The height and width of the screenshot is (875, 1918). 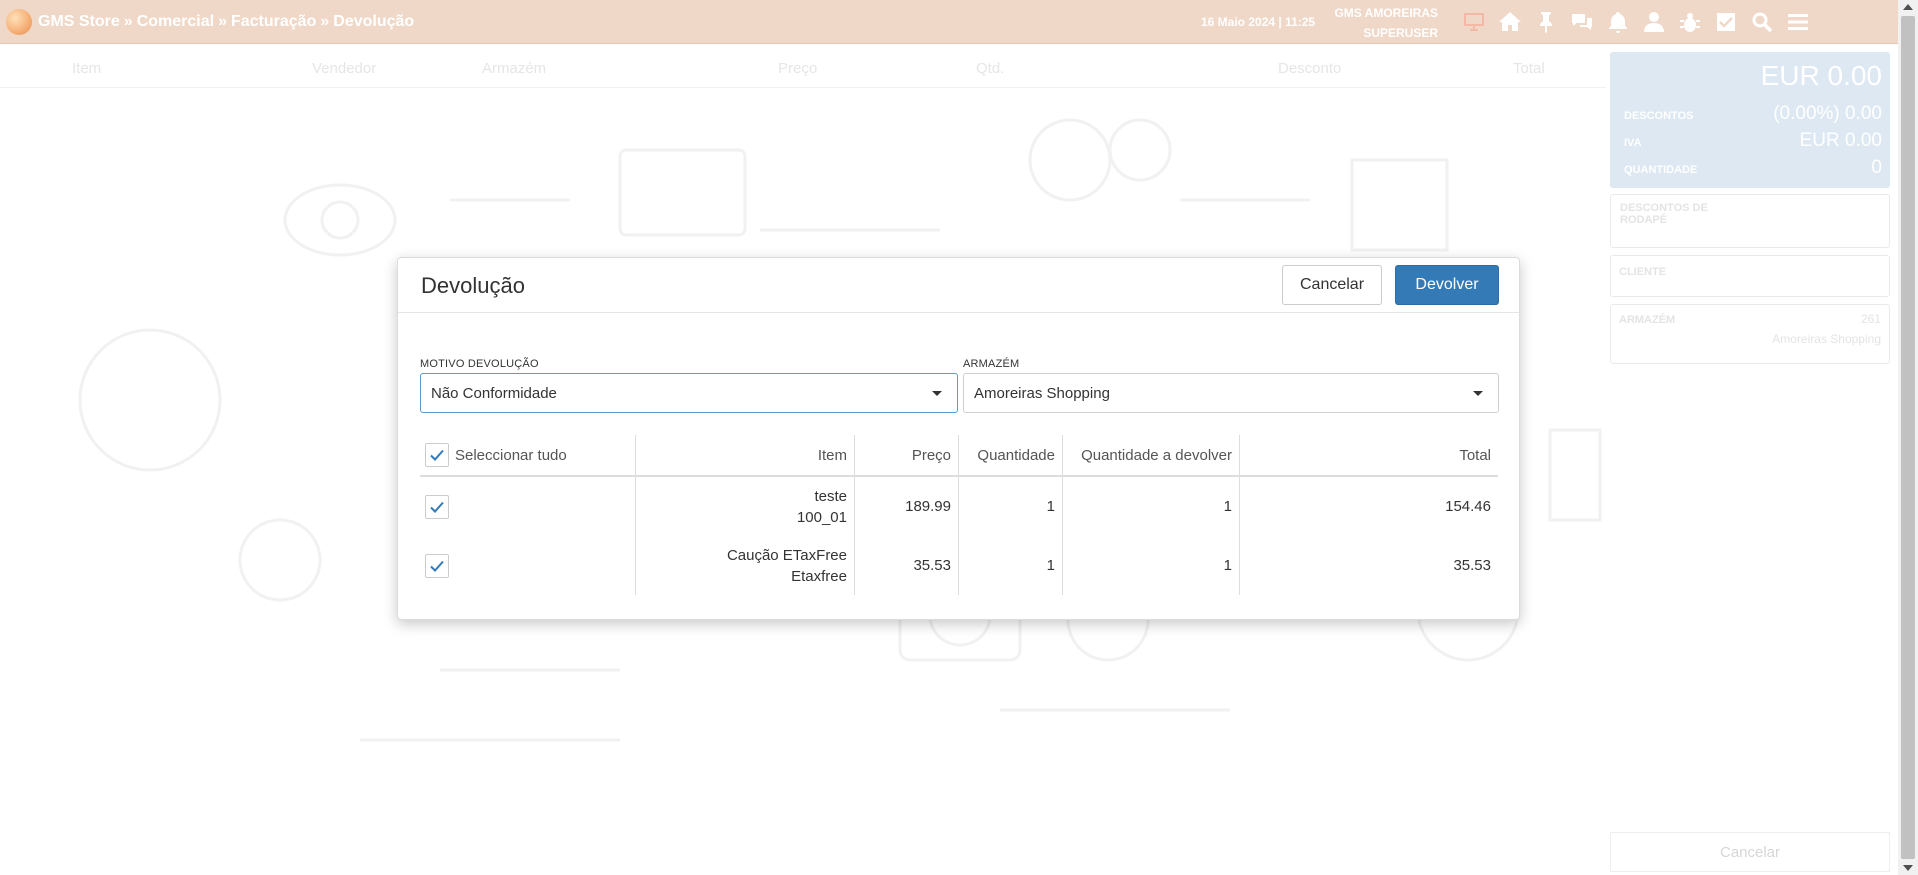 I want to click on bell-icon, so click(x=1618, y=22).